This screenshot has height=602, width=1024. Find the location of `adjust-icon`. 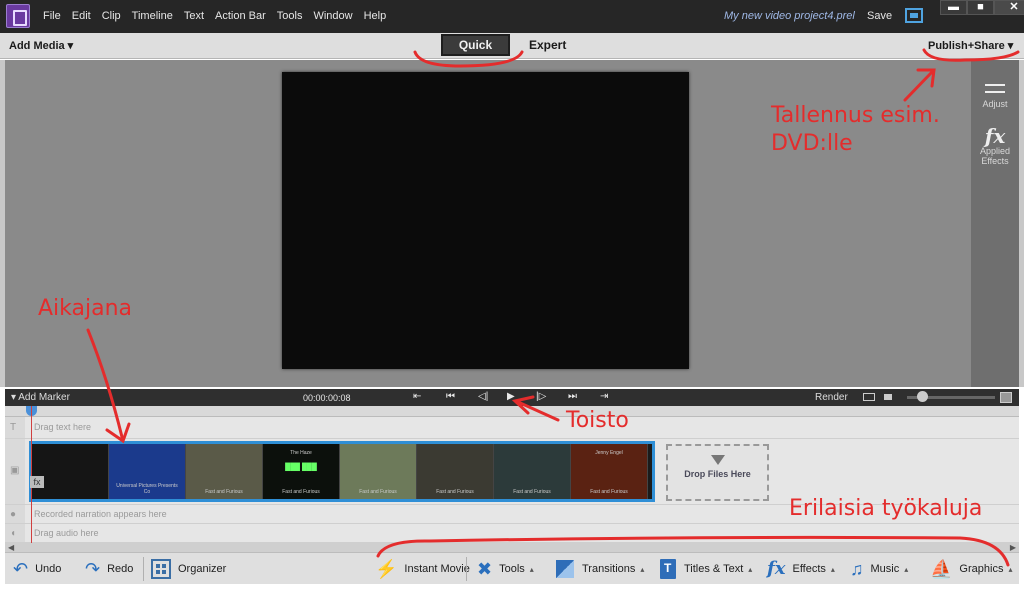

adjust-icon is located at coordinates (995, 88).